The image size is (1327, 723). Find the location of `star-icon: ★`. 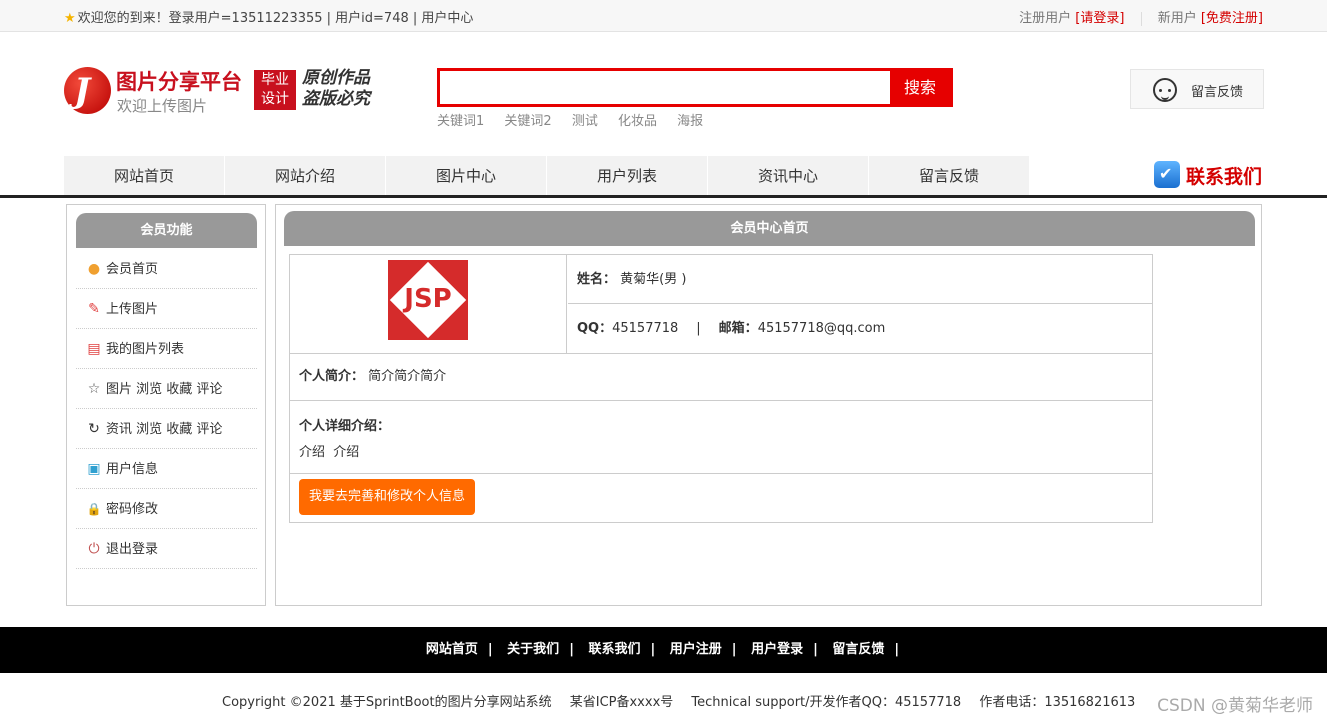

star-icon: ★ is located at coordinates (70, 18).